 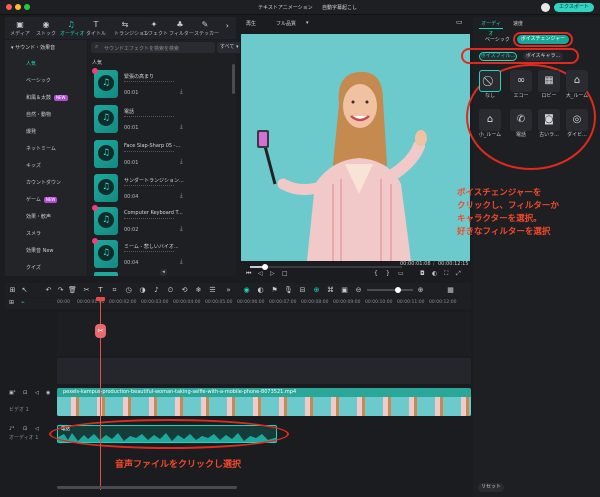 I want to click on tab-audio-props: オーディオ, so click(x=491, y=28).